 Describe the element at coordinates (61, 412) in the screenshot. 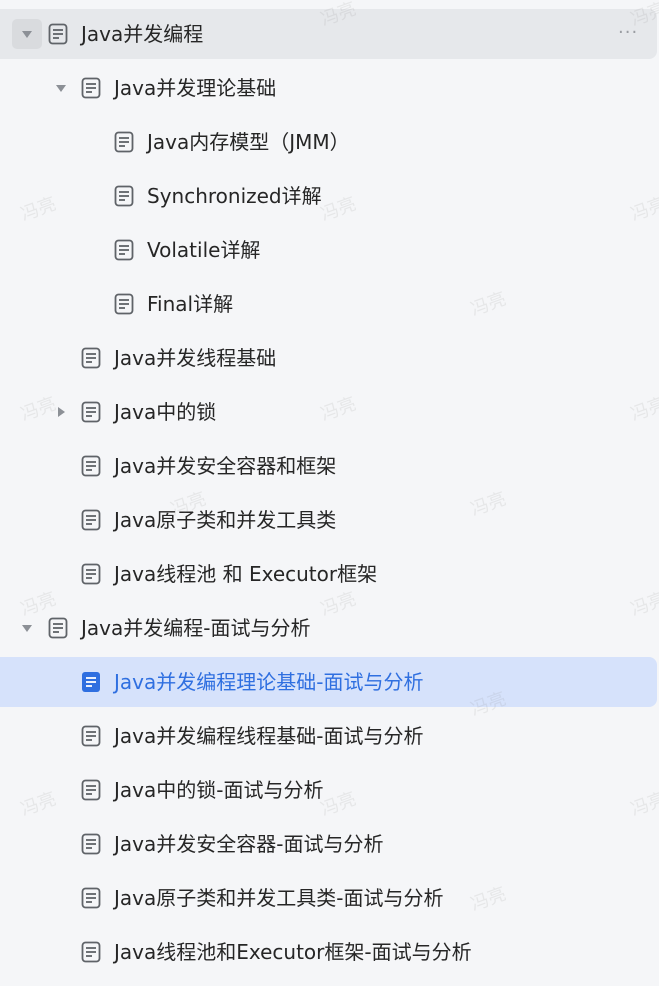

I see `caret-right-icon` at that location.